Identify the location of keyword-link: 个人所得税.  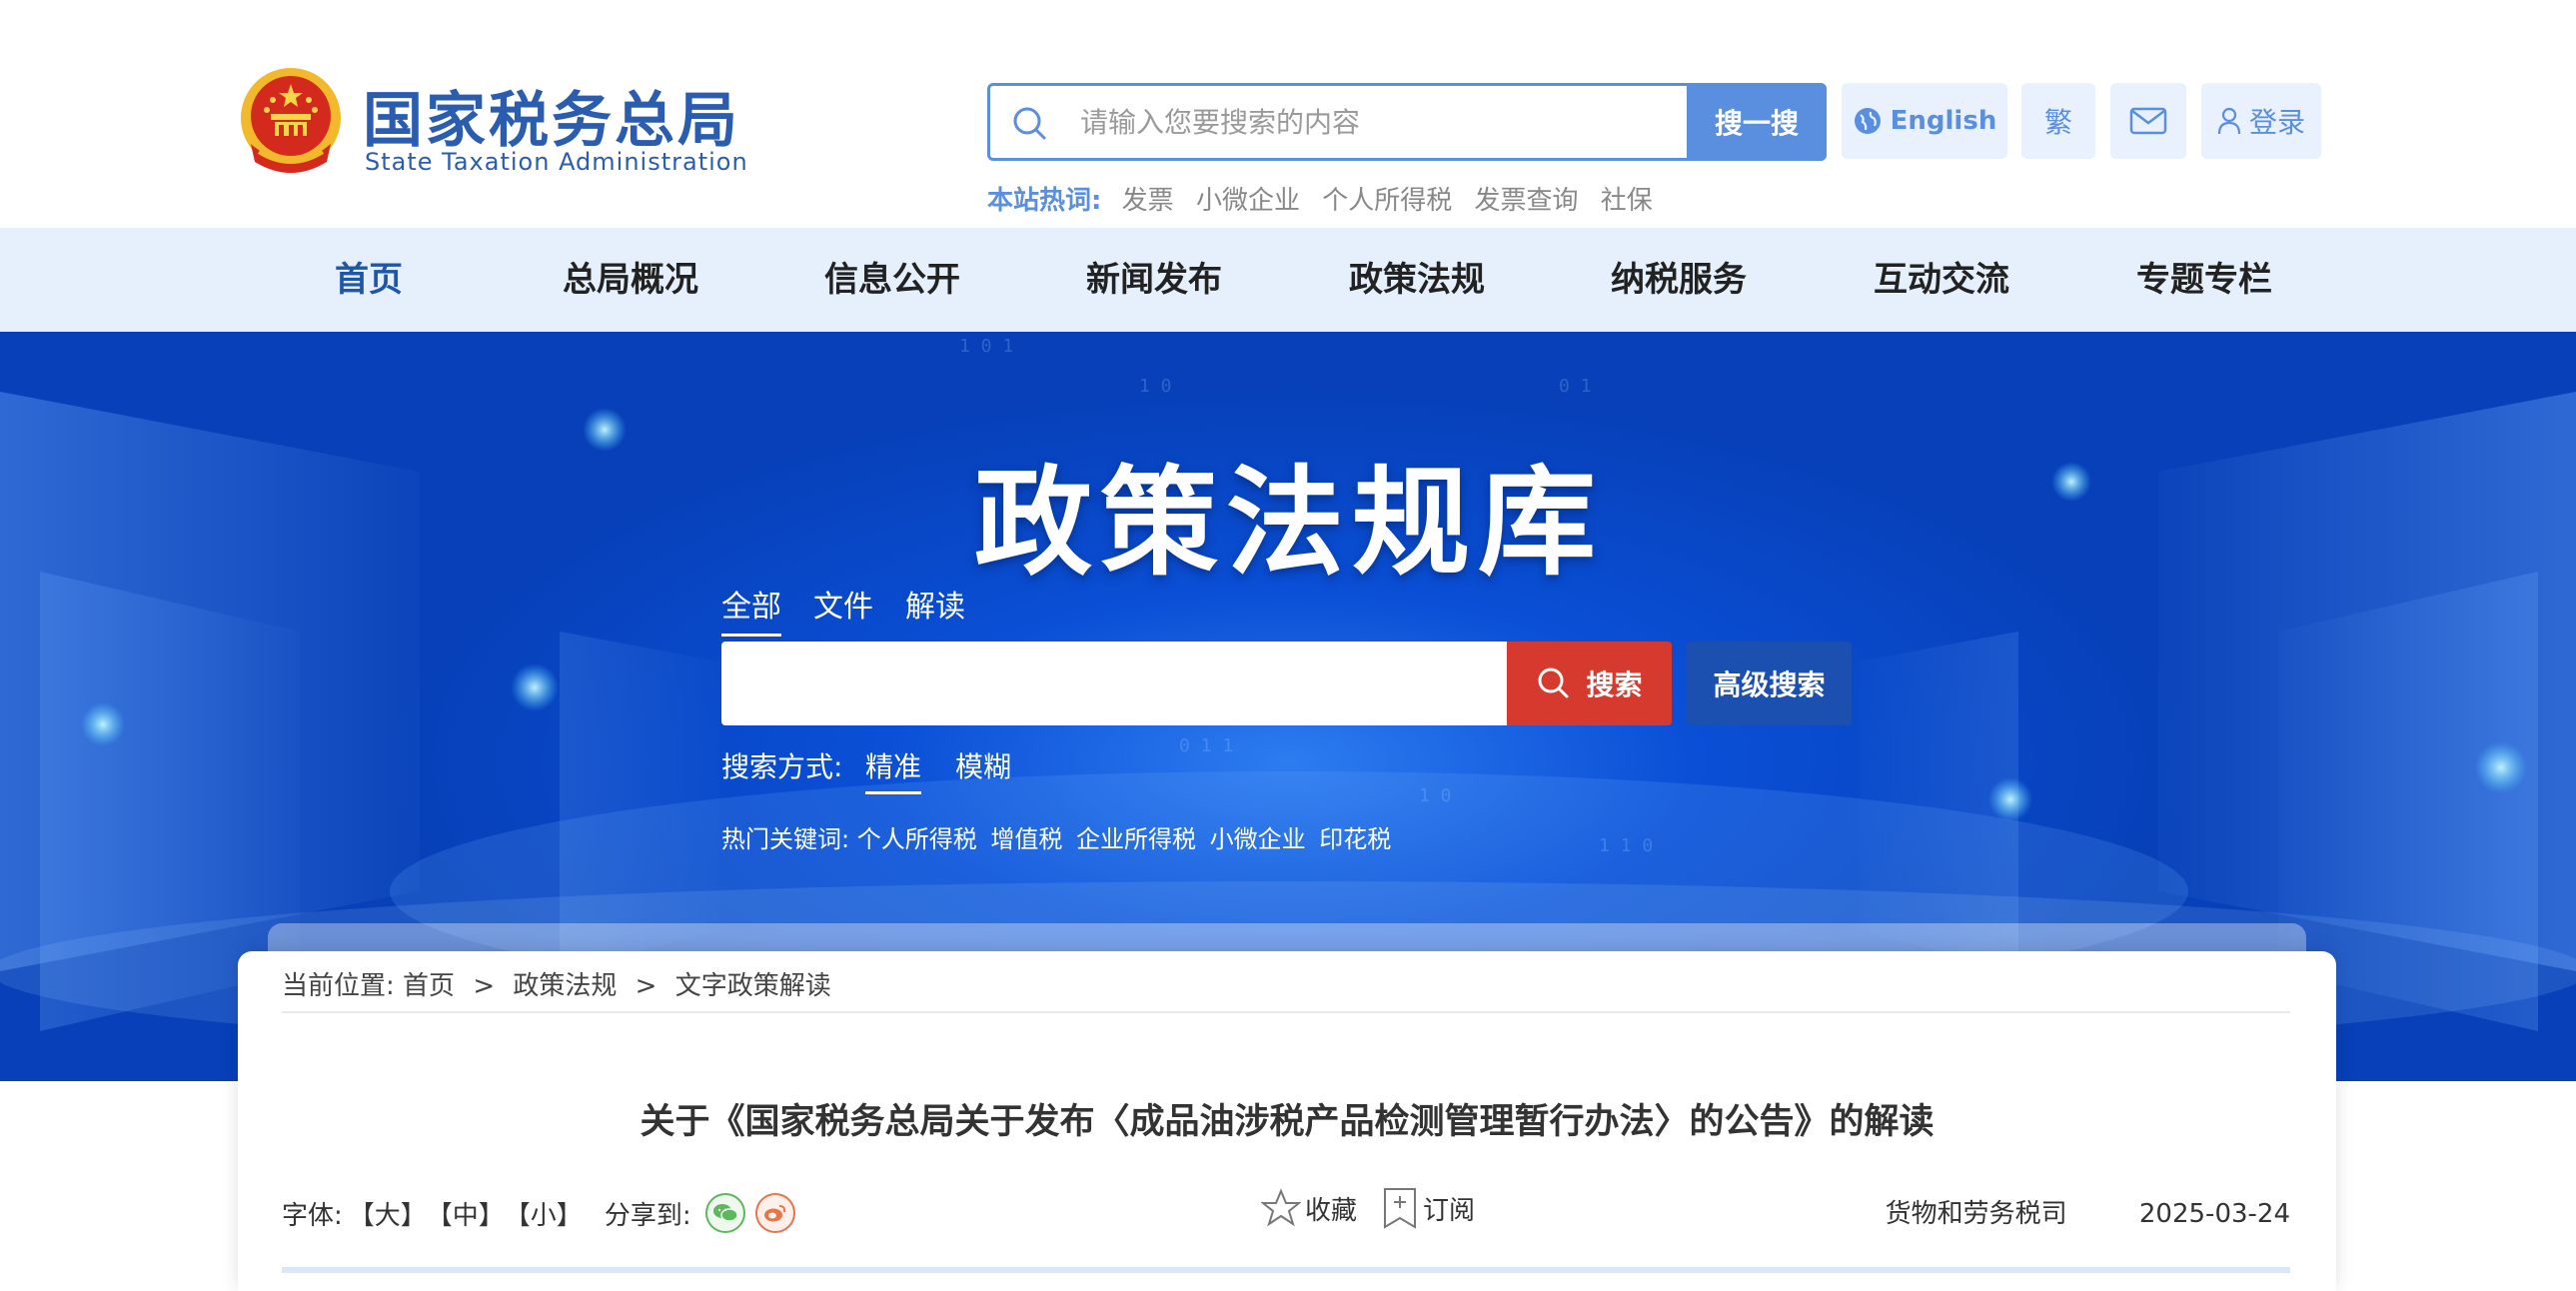
(917, 839).